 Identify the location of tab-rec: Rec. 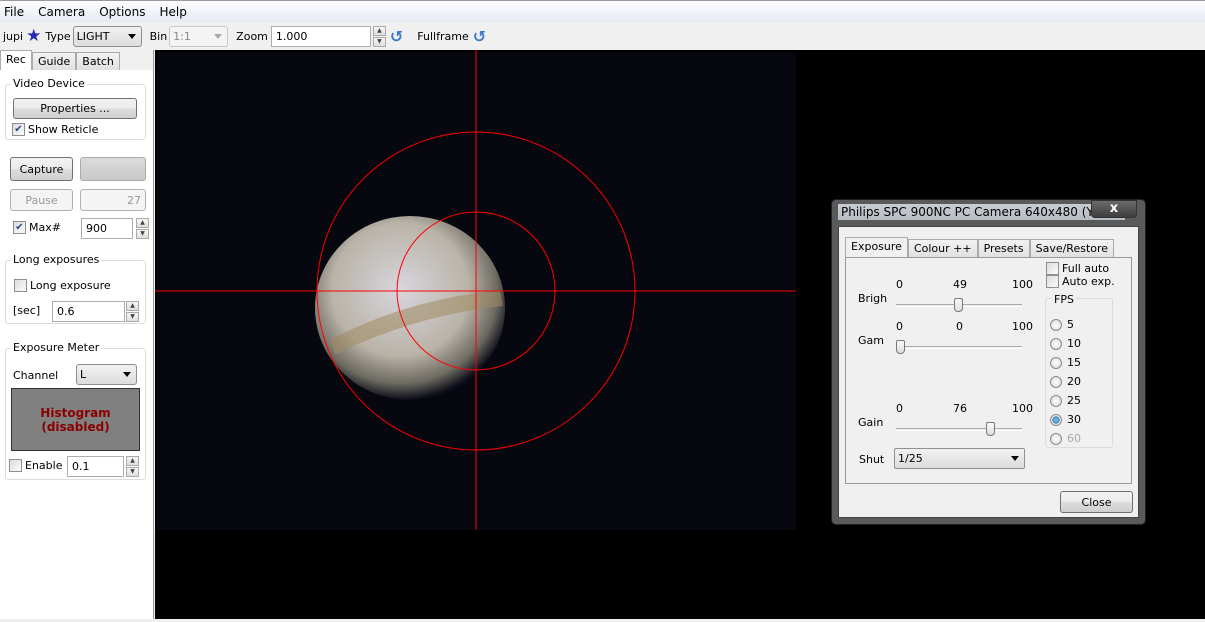
(16, 60).